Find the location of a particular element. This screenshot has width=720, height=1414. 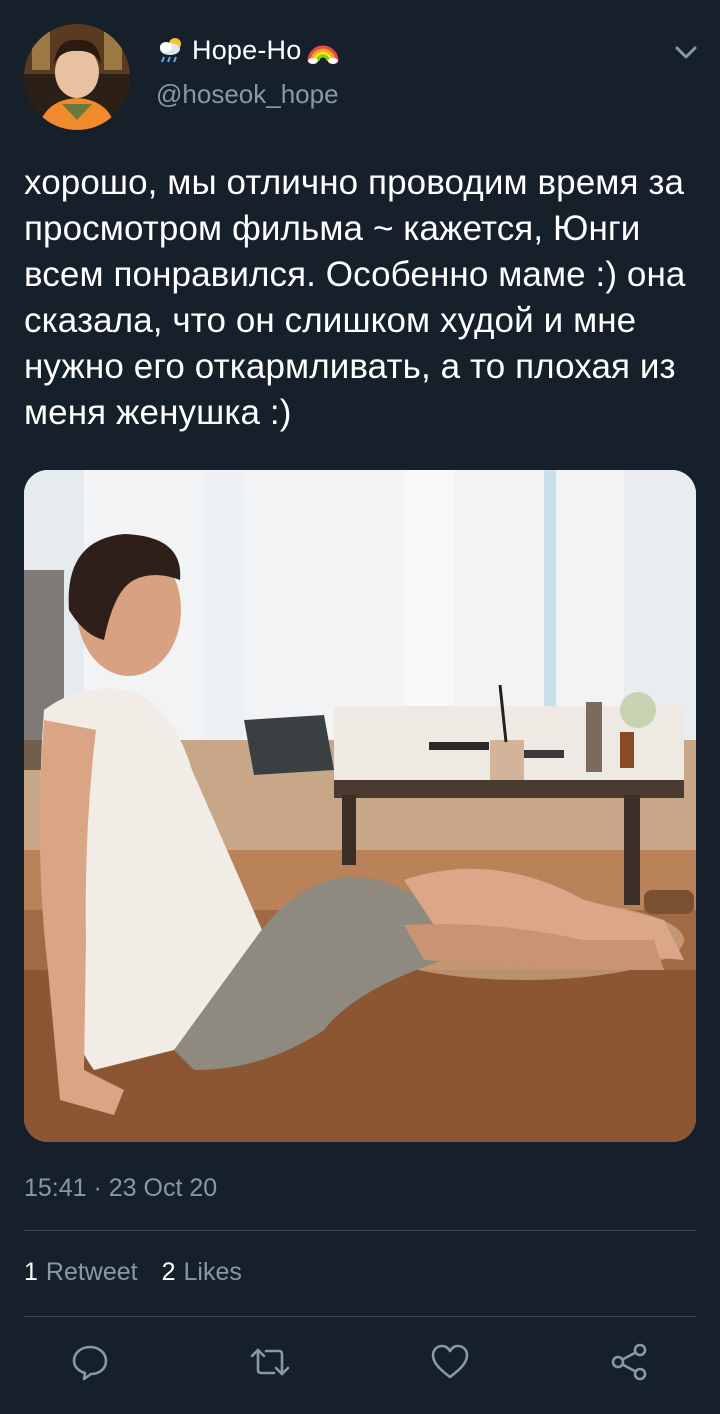

retweet-icon is located at coordinates (270, 1364).